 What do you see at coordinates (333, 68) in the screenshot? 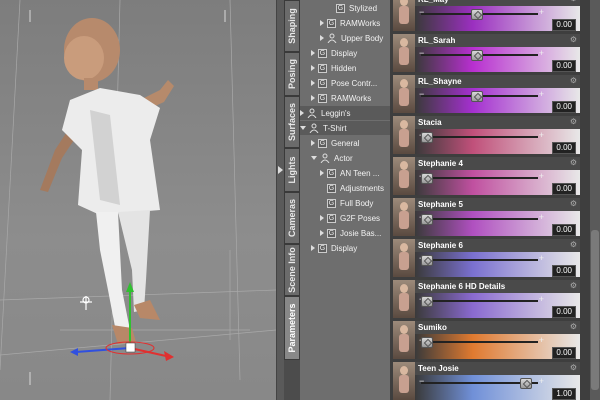
I see `tree-item: G Hidden` at bounding box center [333, 68].